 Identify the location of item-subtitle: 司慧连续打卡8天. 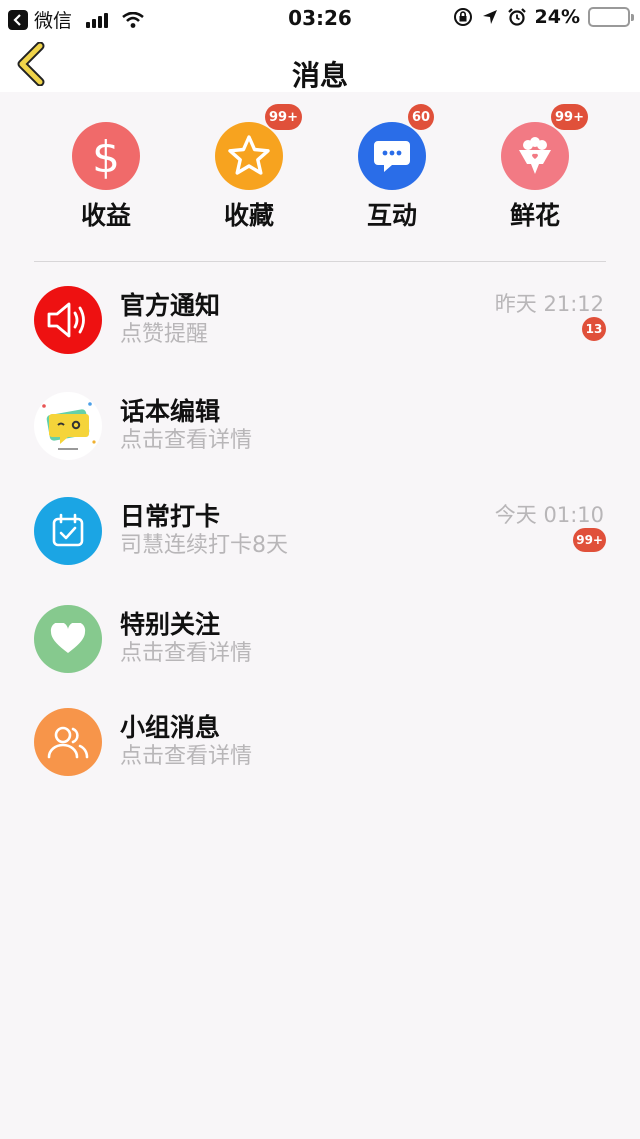
(204, 545).